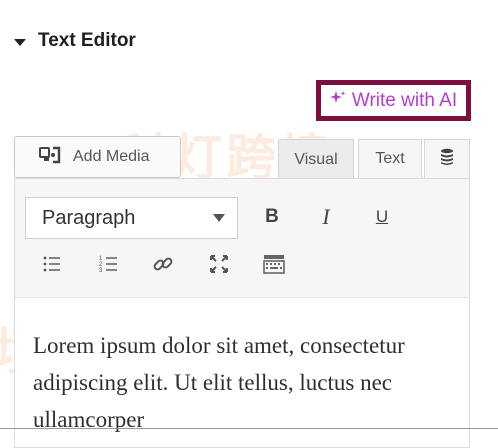  I want to click on tab-visual: Visual, so click(316, 159).